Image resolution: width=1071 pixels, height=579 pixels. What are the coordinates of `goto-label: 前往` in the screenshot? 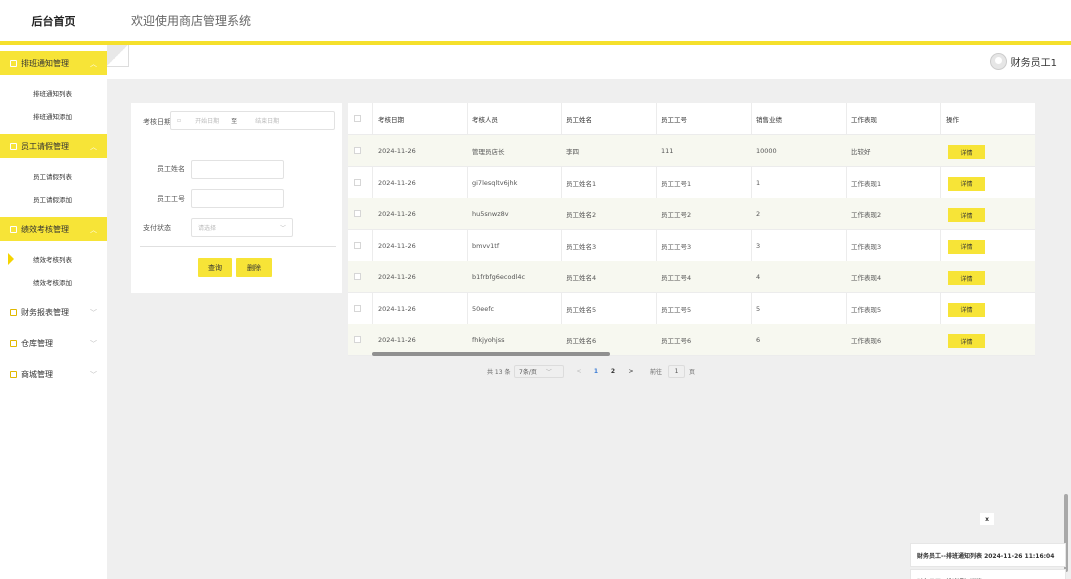 It's located at (656, 372).